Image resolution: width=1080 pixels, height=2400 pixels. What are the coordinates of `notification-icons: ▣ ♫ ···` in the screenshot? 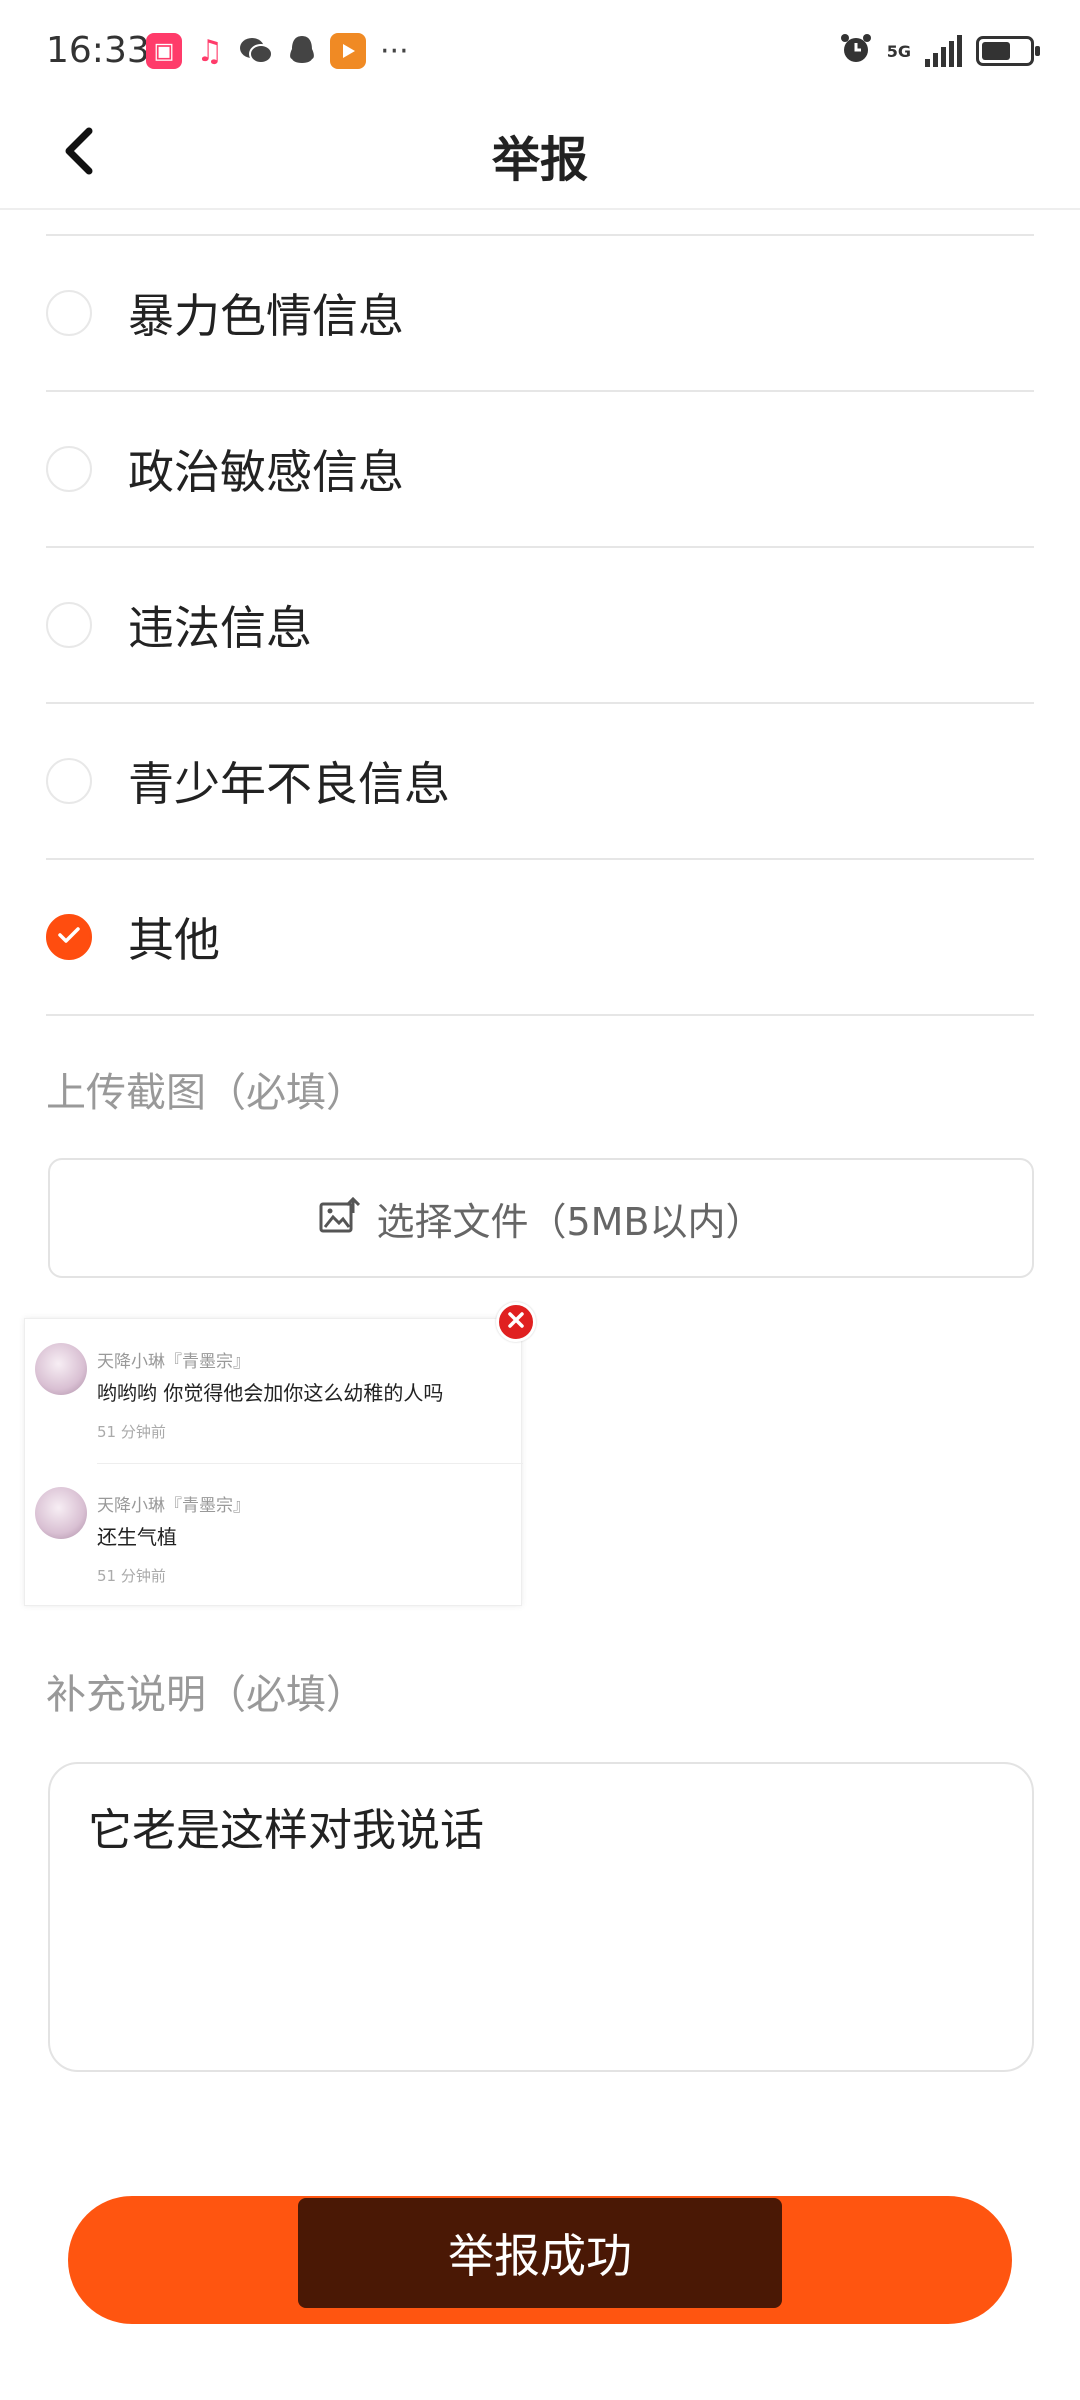 It's located at (277, 51).